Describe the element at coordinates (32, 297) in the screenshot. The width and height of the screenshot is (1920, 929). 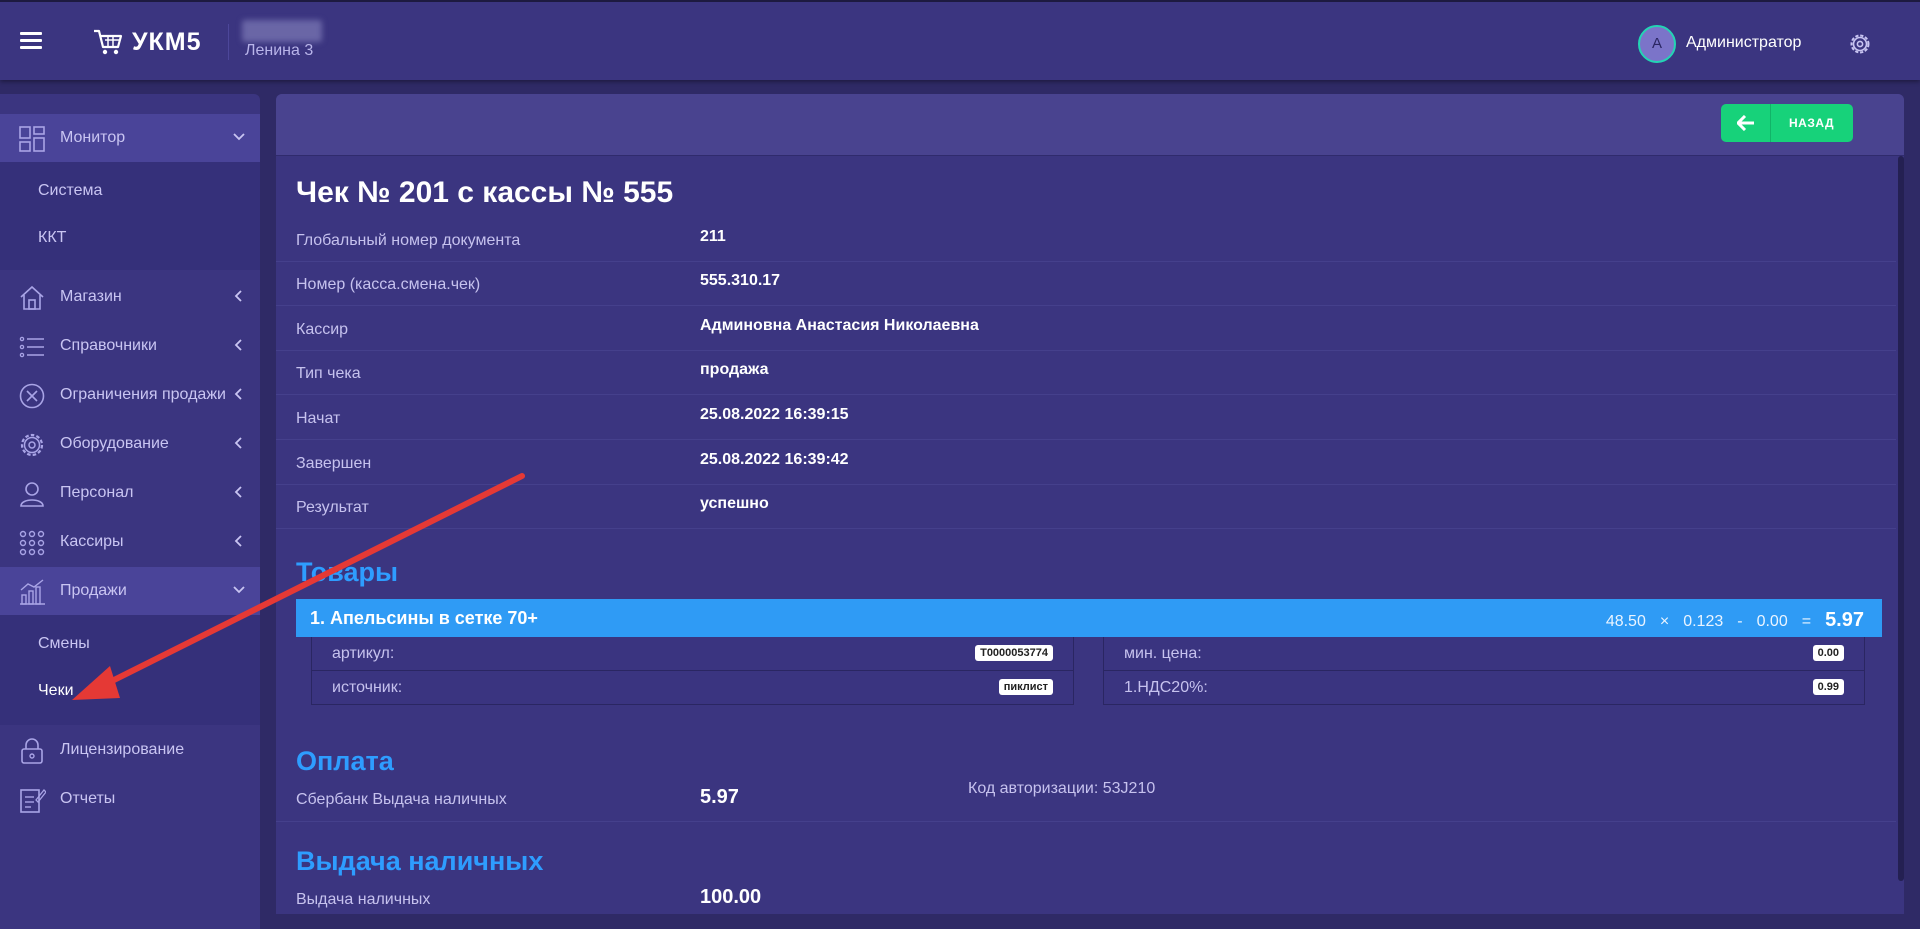
I see `store-icon` at that location.